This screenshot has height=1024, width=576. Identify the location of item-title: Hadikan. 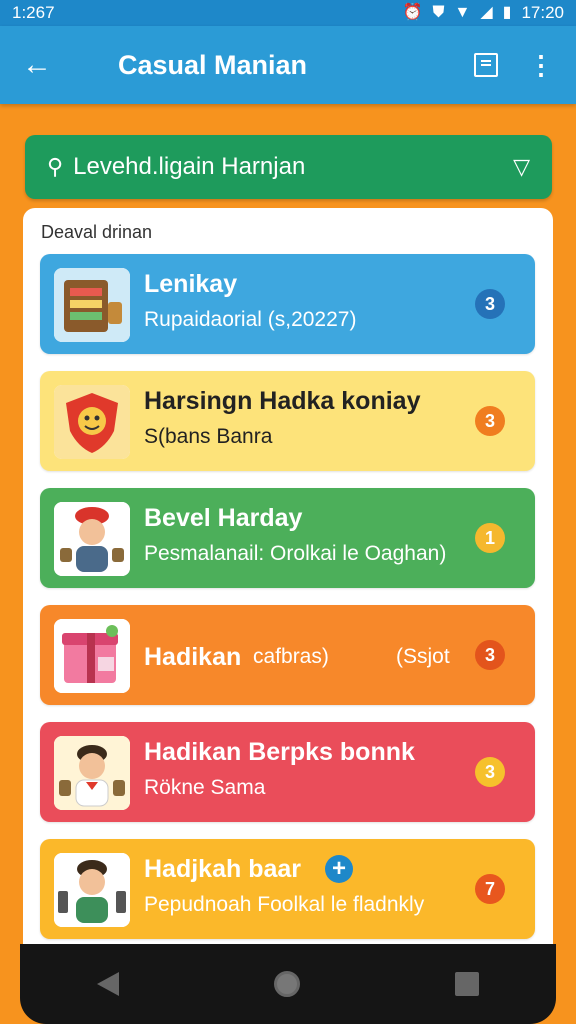
(193, 657).